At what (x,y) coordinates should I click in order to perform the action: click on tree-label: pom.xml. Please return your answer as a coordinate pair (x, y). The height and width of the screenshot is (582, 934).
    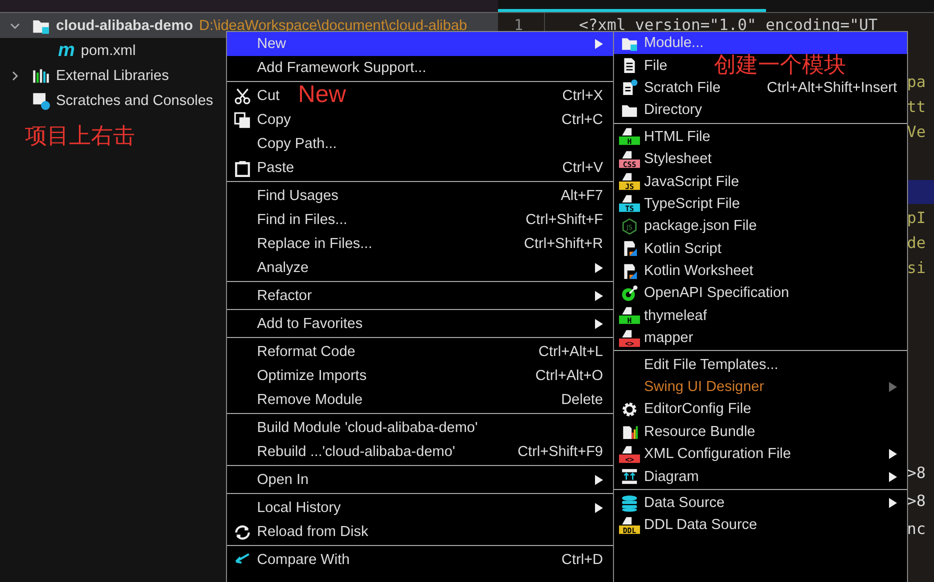
    Looking at the image, I should click on (108, 50).